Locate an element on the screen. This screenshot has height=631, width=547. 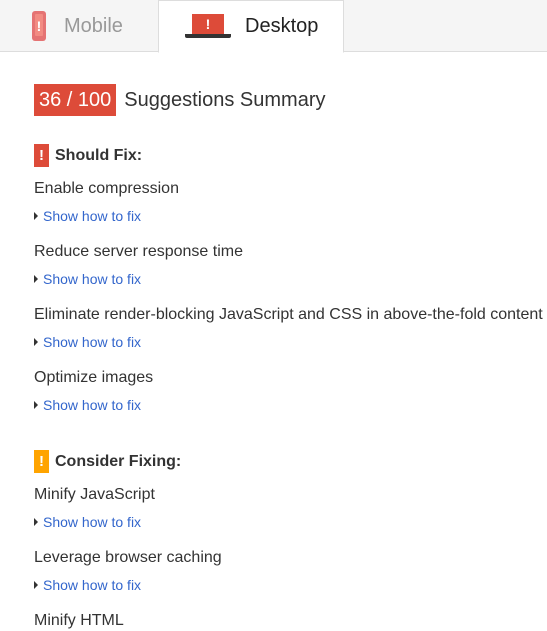
score-summary: 36 / 100 Suggestions Summary is located at coordinates (180, 100).